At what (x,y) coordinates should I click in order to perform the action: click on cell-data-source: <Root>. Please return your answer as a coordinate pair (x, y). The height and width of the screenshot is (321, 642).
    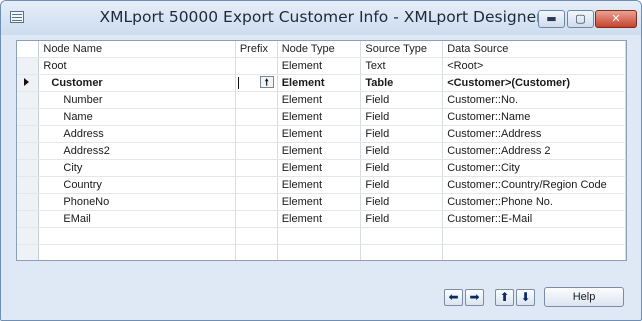
    Looking at the image, I should click on (534, 66).